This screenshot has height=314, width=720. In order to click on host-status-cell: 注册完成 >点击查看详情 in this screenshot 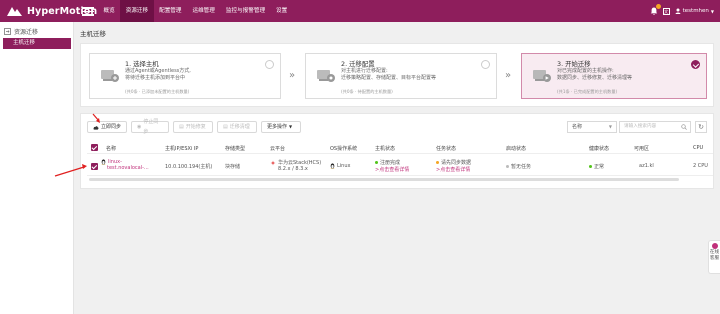, I will do `click(392, 166)`.